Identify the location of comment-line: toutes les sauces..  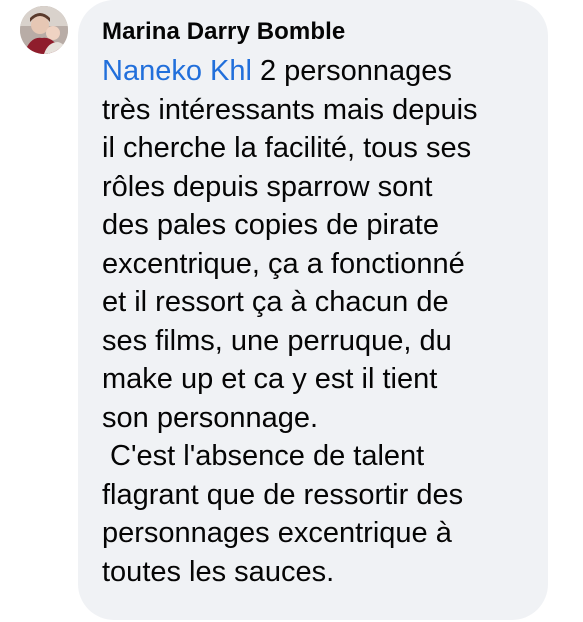
(218, 571).